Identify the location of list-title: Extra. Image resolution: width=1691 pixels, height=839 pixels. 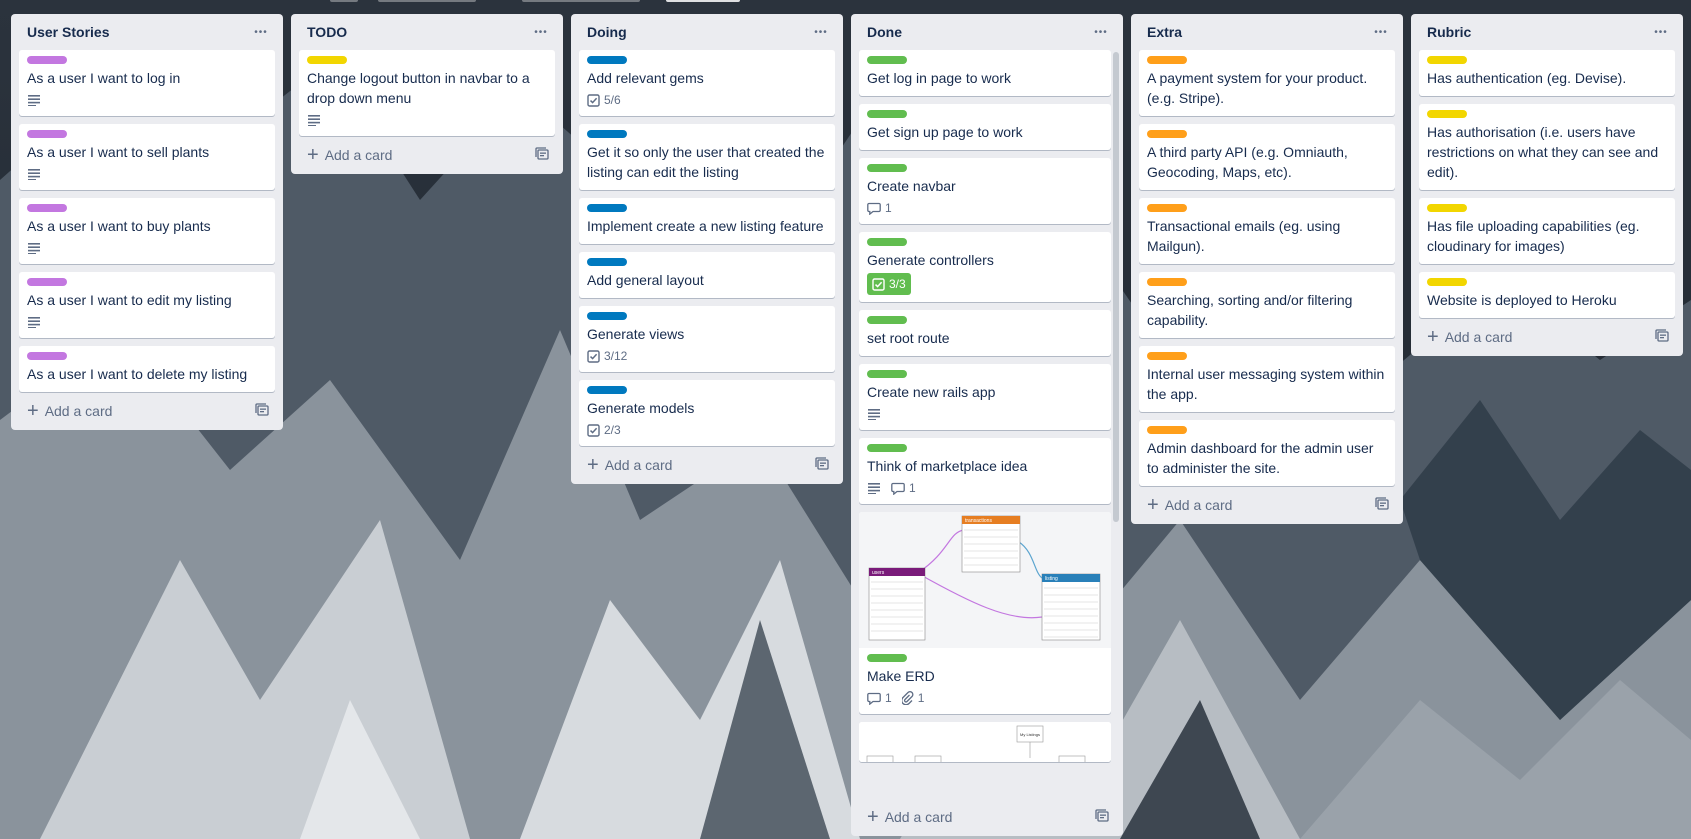
(1164, 32).